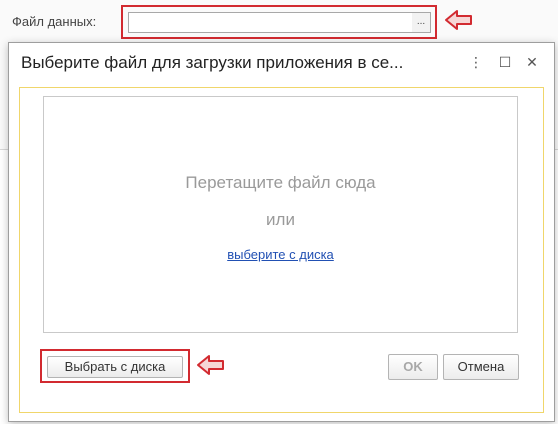 The height and width of the screenshot is (424, 558). What do you see at coordinates (505, 62) in the screenshot?
I see `maximize-icon: ☐` at bounding box center [505, 62].